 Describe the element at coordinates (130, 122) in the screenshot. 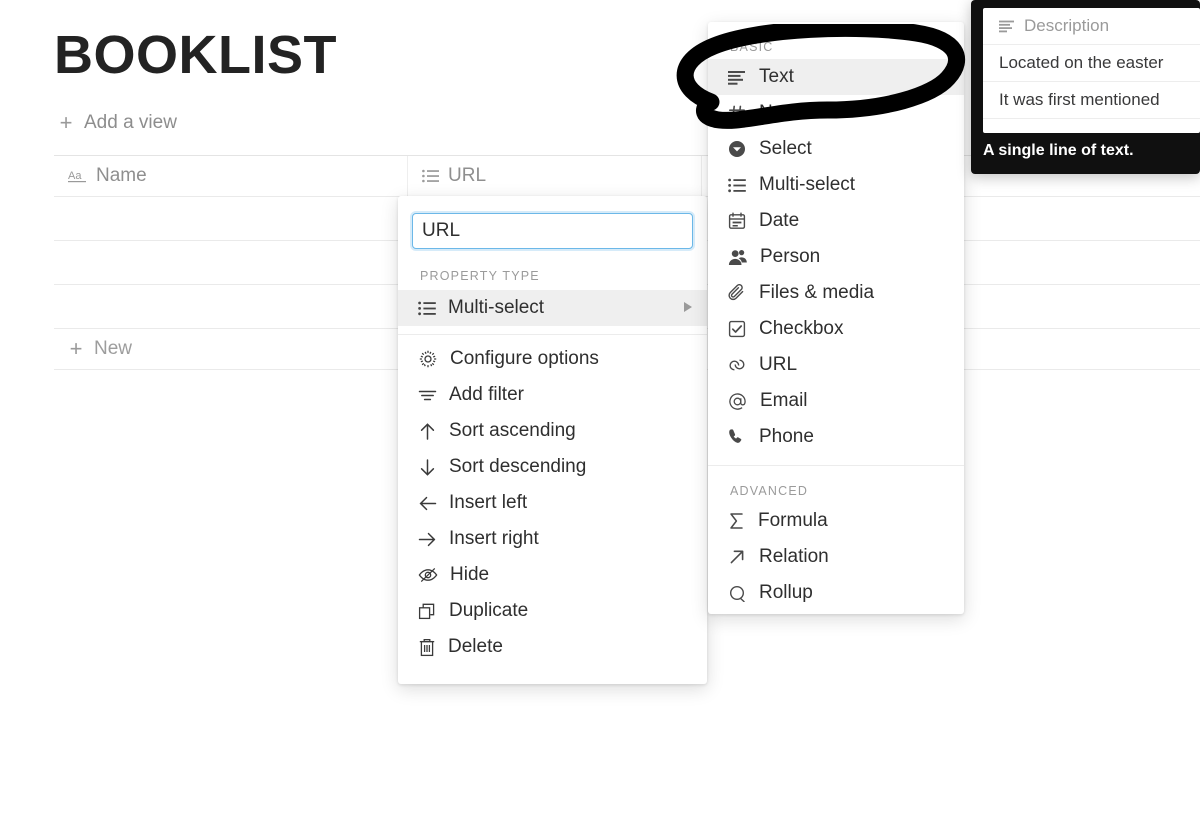

I see `add-view-label: Add a view` at that location.